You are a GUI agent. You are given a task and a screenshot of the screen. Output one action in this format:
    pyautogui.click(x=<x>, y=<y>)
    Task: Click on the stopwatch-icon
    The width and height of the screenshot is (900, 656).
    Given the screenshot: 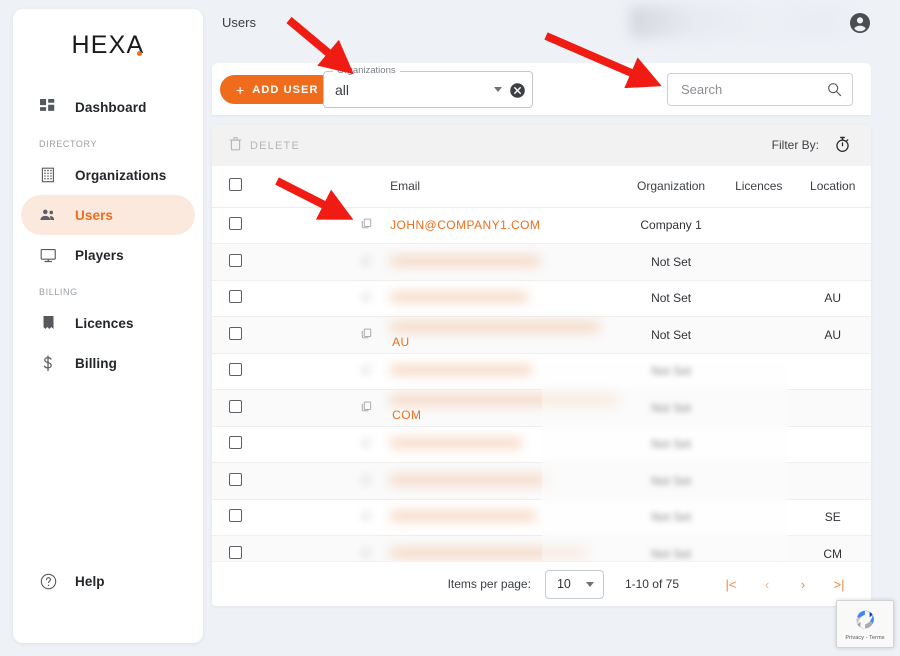 What is the action you would take?
    pyautogui.click(x=842, y=144)
    